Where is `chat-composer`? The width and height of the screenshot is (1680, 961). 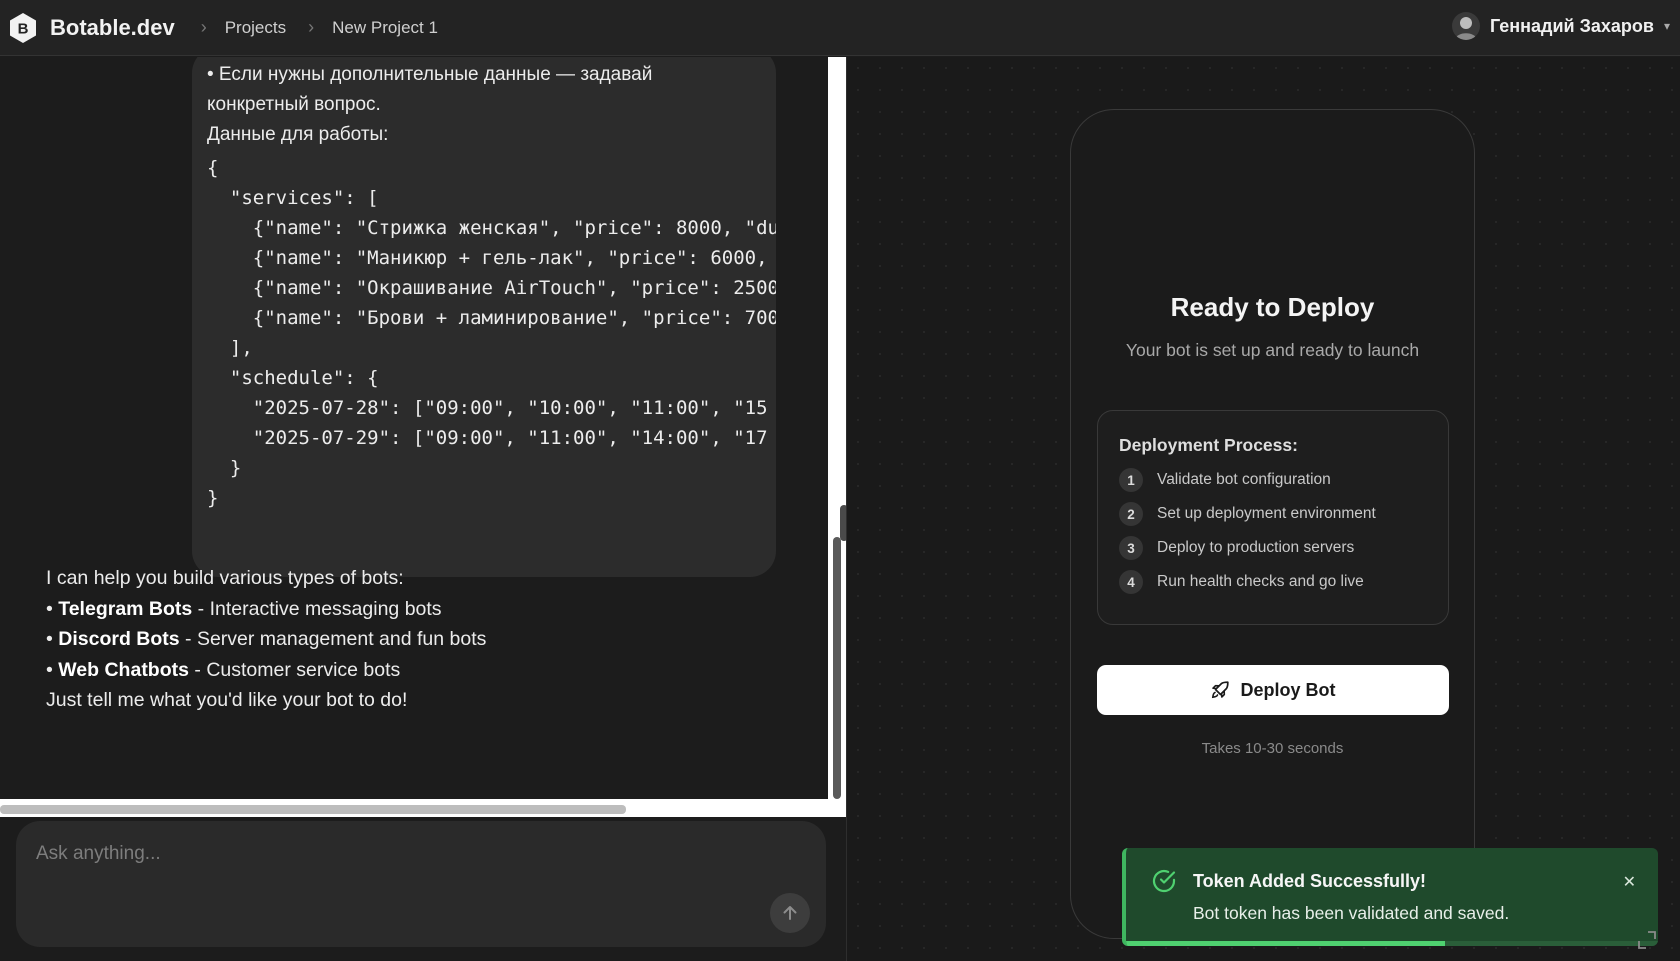
chat-composer is located at coordinates (421, 884).